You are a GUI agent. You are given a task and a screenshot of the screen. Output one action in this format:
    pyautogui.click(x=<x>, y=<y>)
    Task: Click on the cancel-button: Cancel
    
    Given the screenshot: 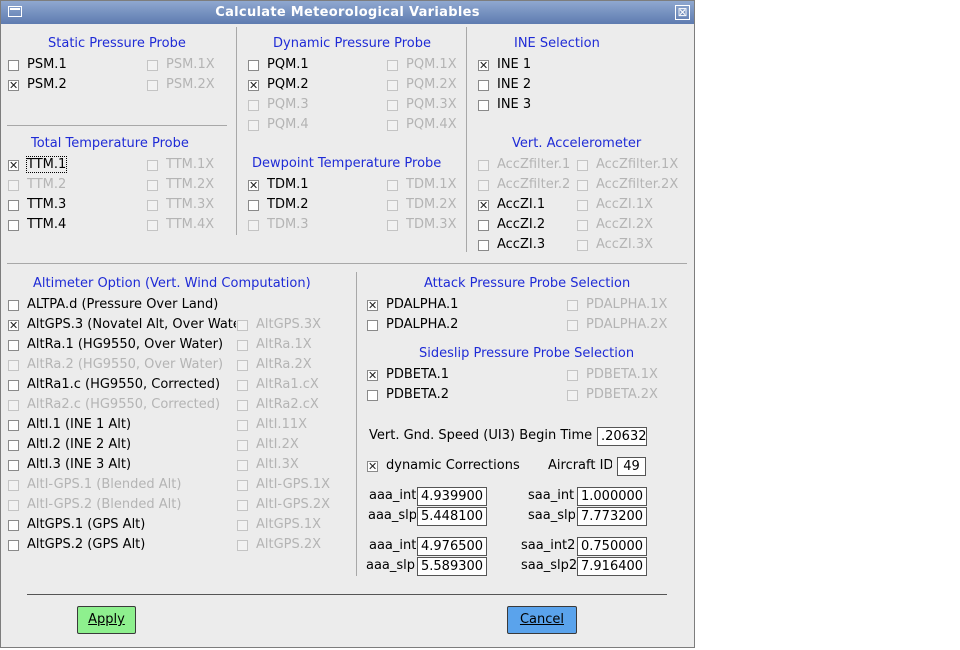 What is the action you would take?
    pyautogui.click(x=542, y=620)
    